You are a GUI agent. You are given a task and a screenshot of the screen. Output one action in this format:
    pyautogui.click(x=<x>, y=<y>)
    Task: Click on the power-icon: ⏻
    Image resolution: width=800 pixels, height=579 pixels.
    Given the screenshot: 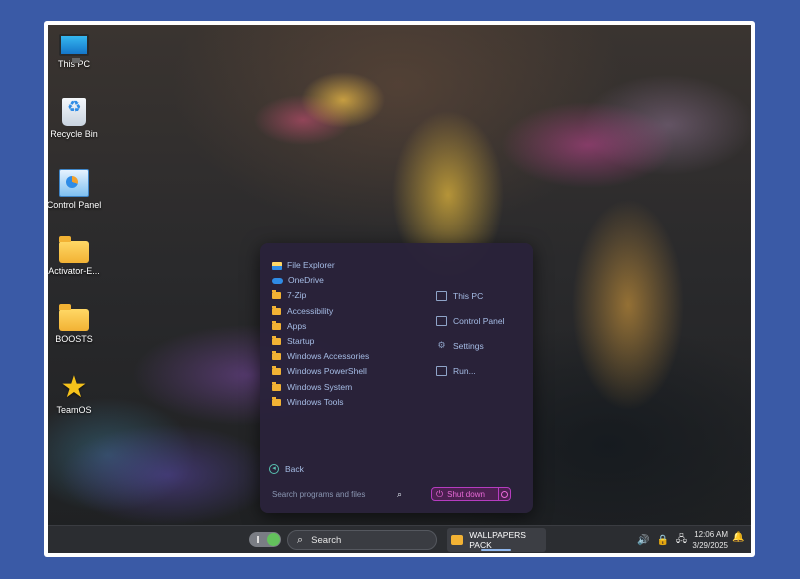 What is the action you would take?
    pyautogui.click(x=440, y=493)
    